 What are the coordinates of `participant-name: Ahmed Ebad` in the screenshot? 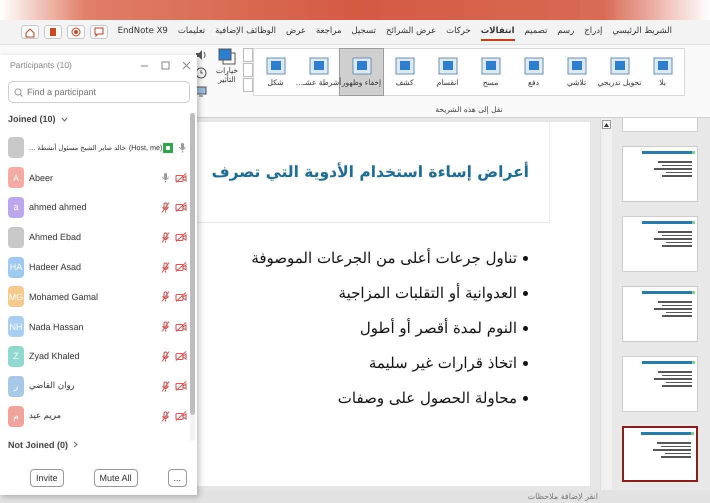 It's located at (55, 237).